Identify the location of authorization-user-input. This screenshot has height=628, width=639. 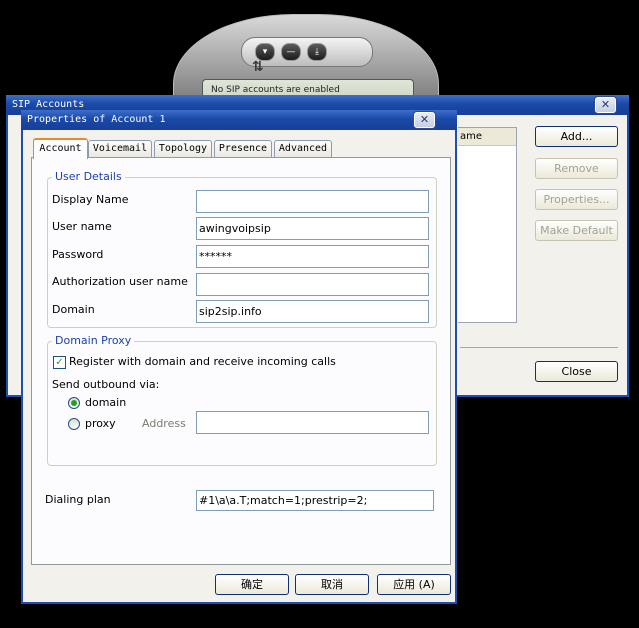
(312, 284).